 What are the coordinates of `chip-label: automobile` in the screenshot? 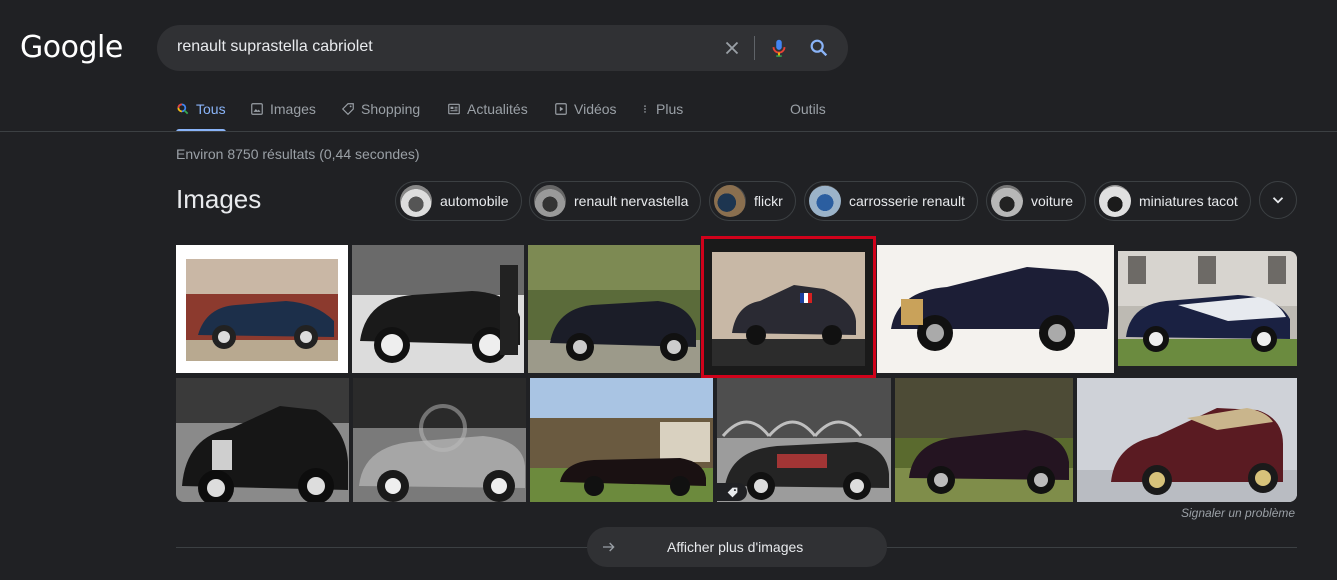 It's located at (474, 201).